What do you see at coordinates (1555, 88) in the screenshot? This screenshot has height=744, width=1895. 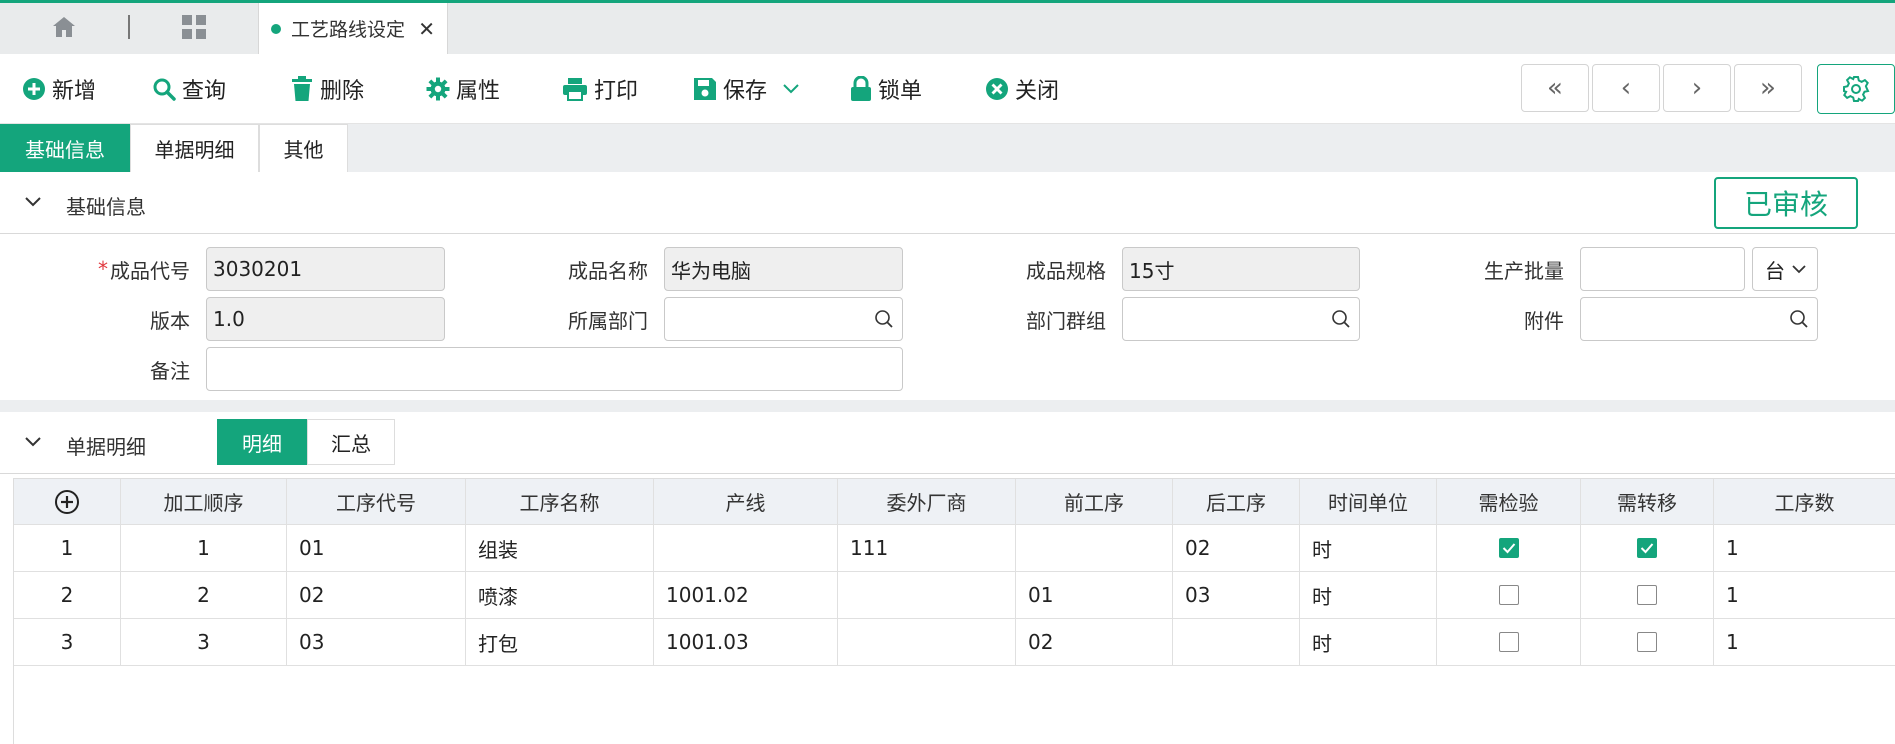 I see `nav-first-button: «` at bounding box center [1555, 88].